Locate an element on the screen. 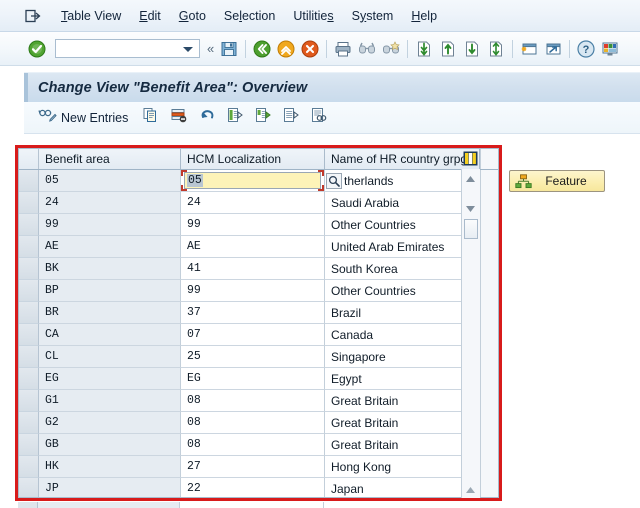 This screenshot has height=508, width=640. cell-hcm-localization: EG is located at coordinates (253, 379).